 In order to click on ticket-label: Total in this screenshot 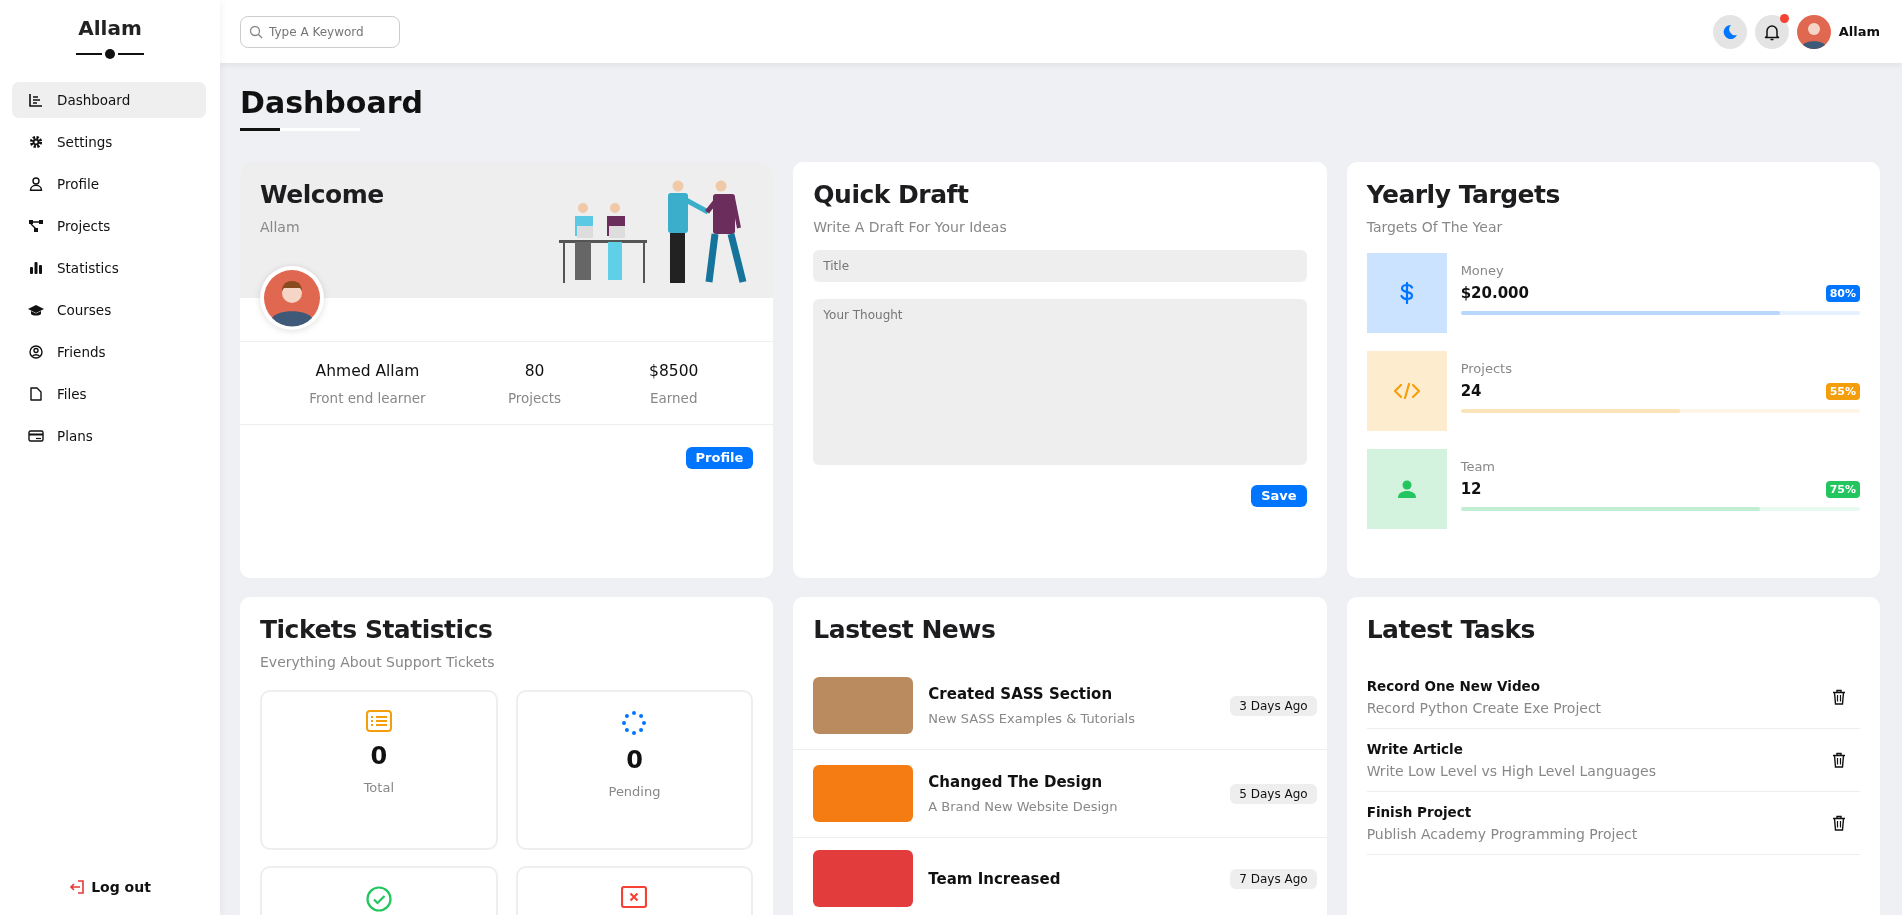, I will do `click(378, 787)`.